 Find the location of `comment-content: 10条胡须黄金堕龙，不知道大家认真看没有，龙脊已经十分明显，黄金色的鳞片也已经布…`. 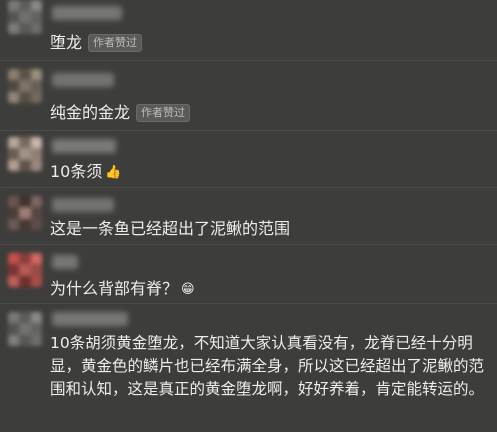

comment-content: 10条胡须黄金堕龙，不知道大家认真看没有，龙脊已经十分明显，黄金色的鳞片也已经布… is located at coordinates (267, 366).